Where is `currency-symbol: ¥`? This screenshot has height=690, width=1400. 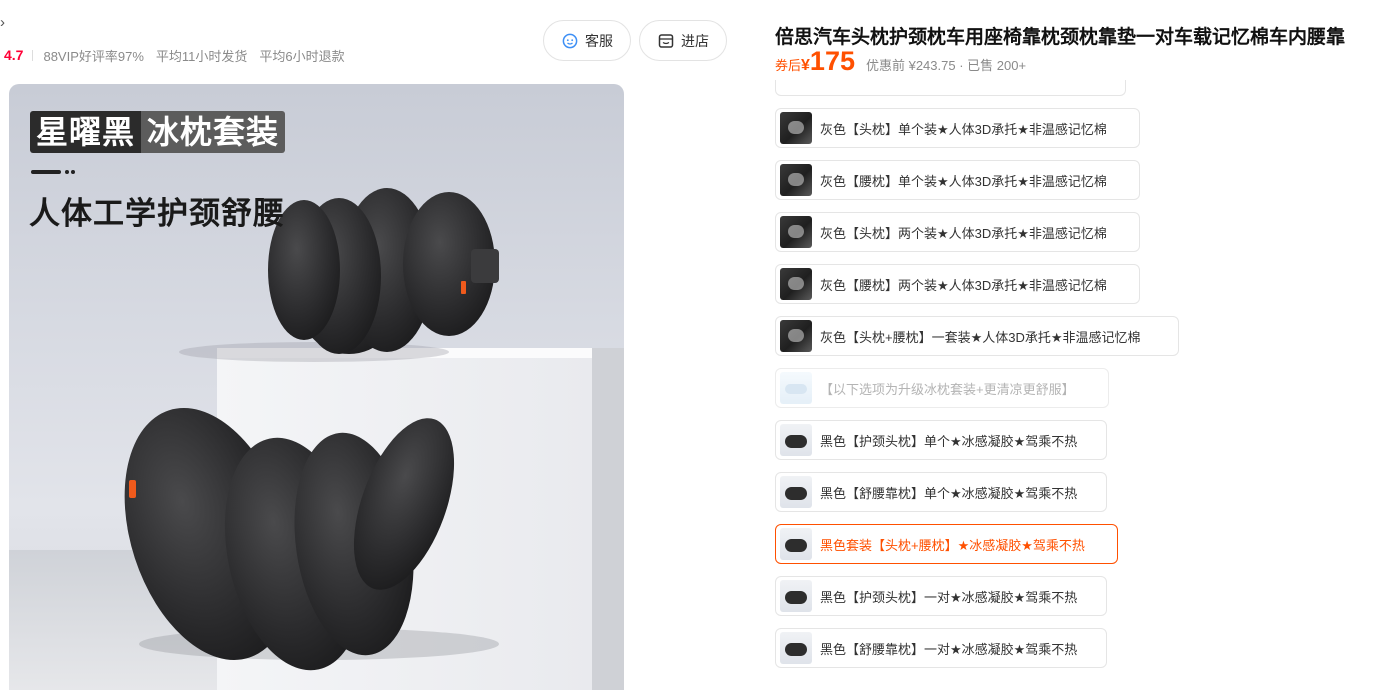 currency-symbol: ¥ is located at coordinates (805, 65).